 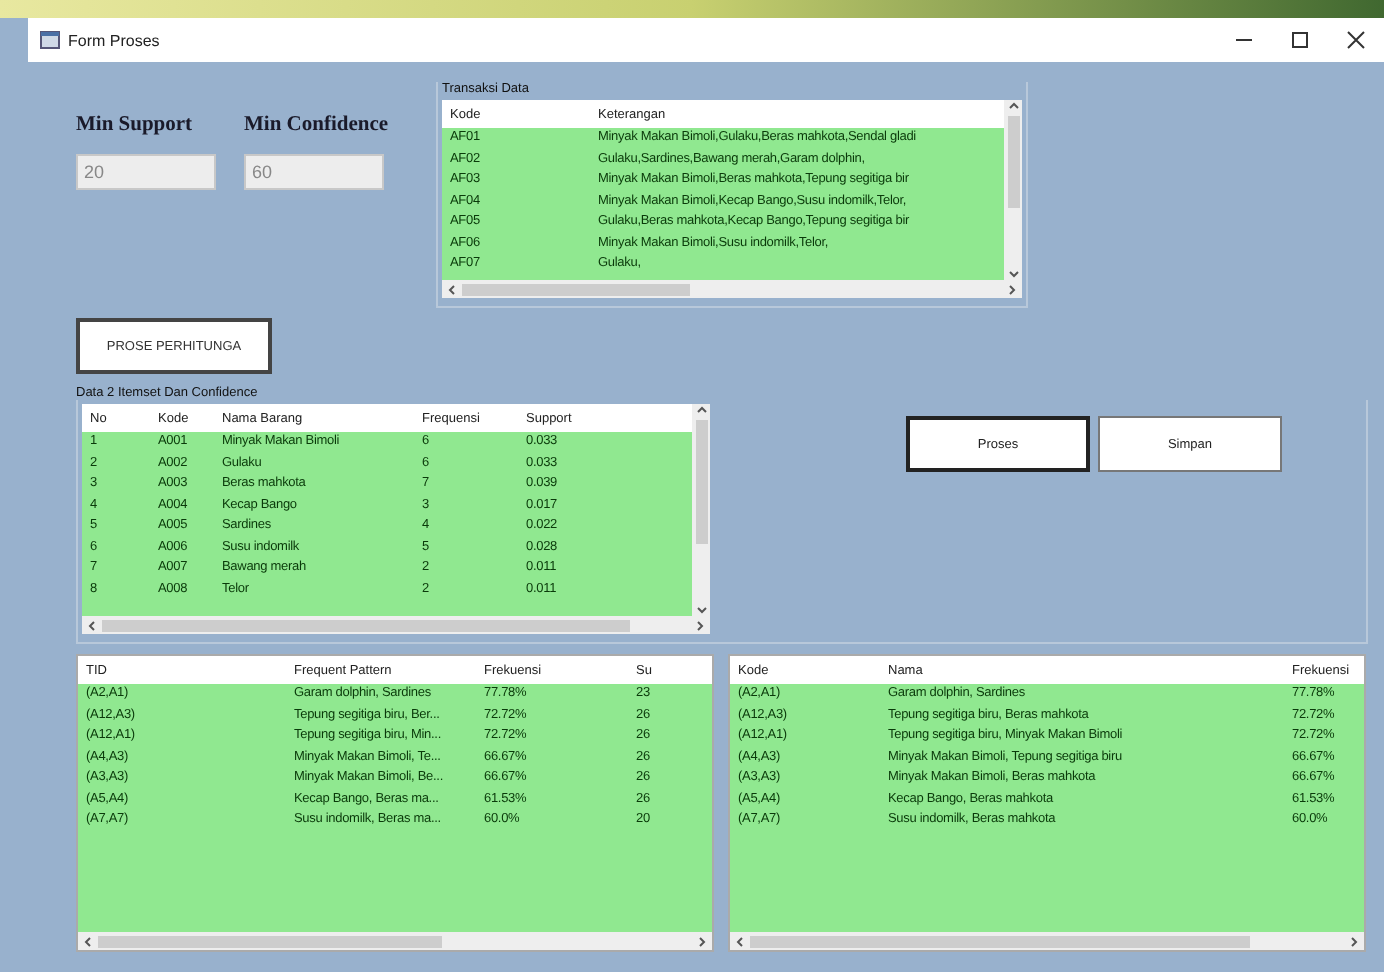 I want to click on close-icon, so click(x=1356, y=40).